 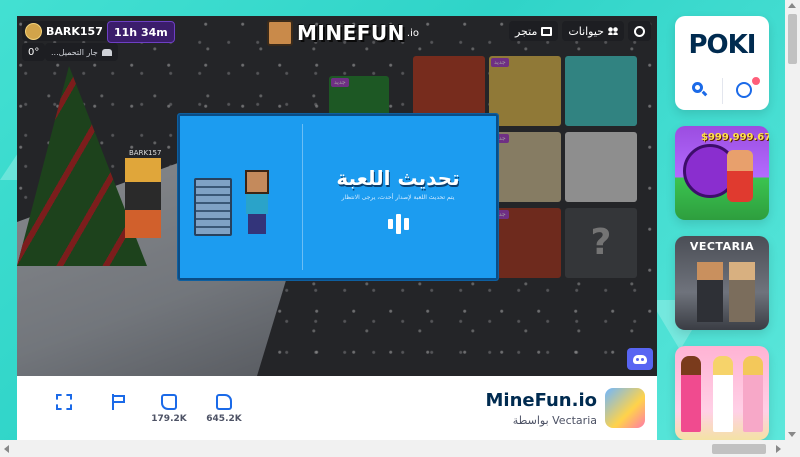 What do you see at coordinates (400, 448) in the screenshot?
I see `horizontal-scrollbar` at bounding box center [400, 448].